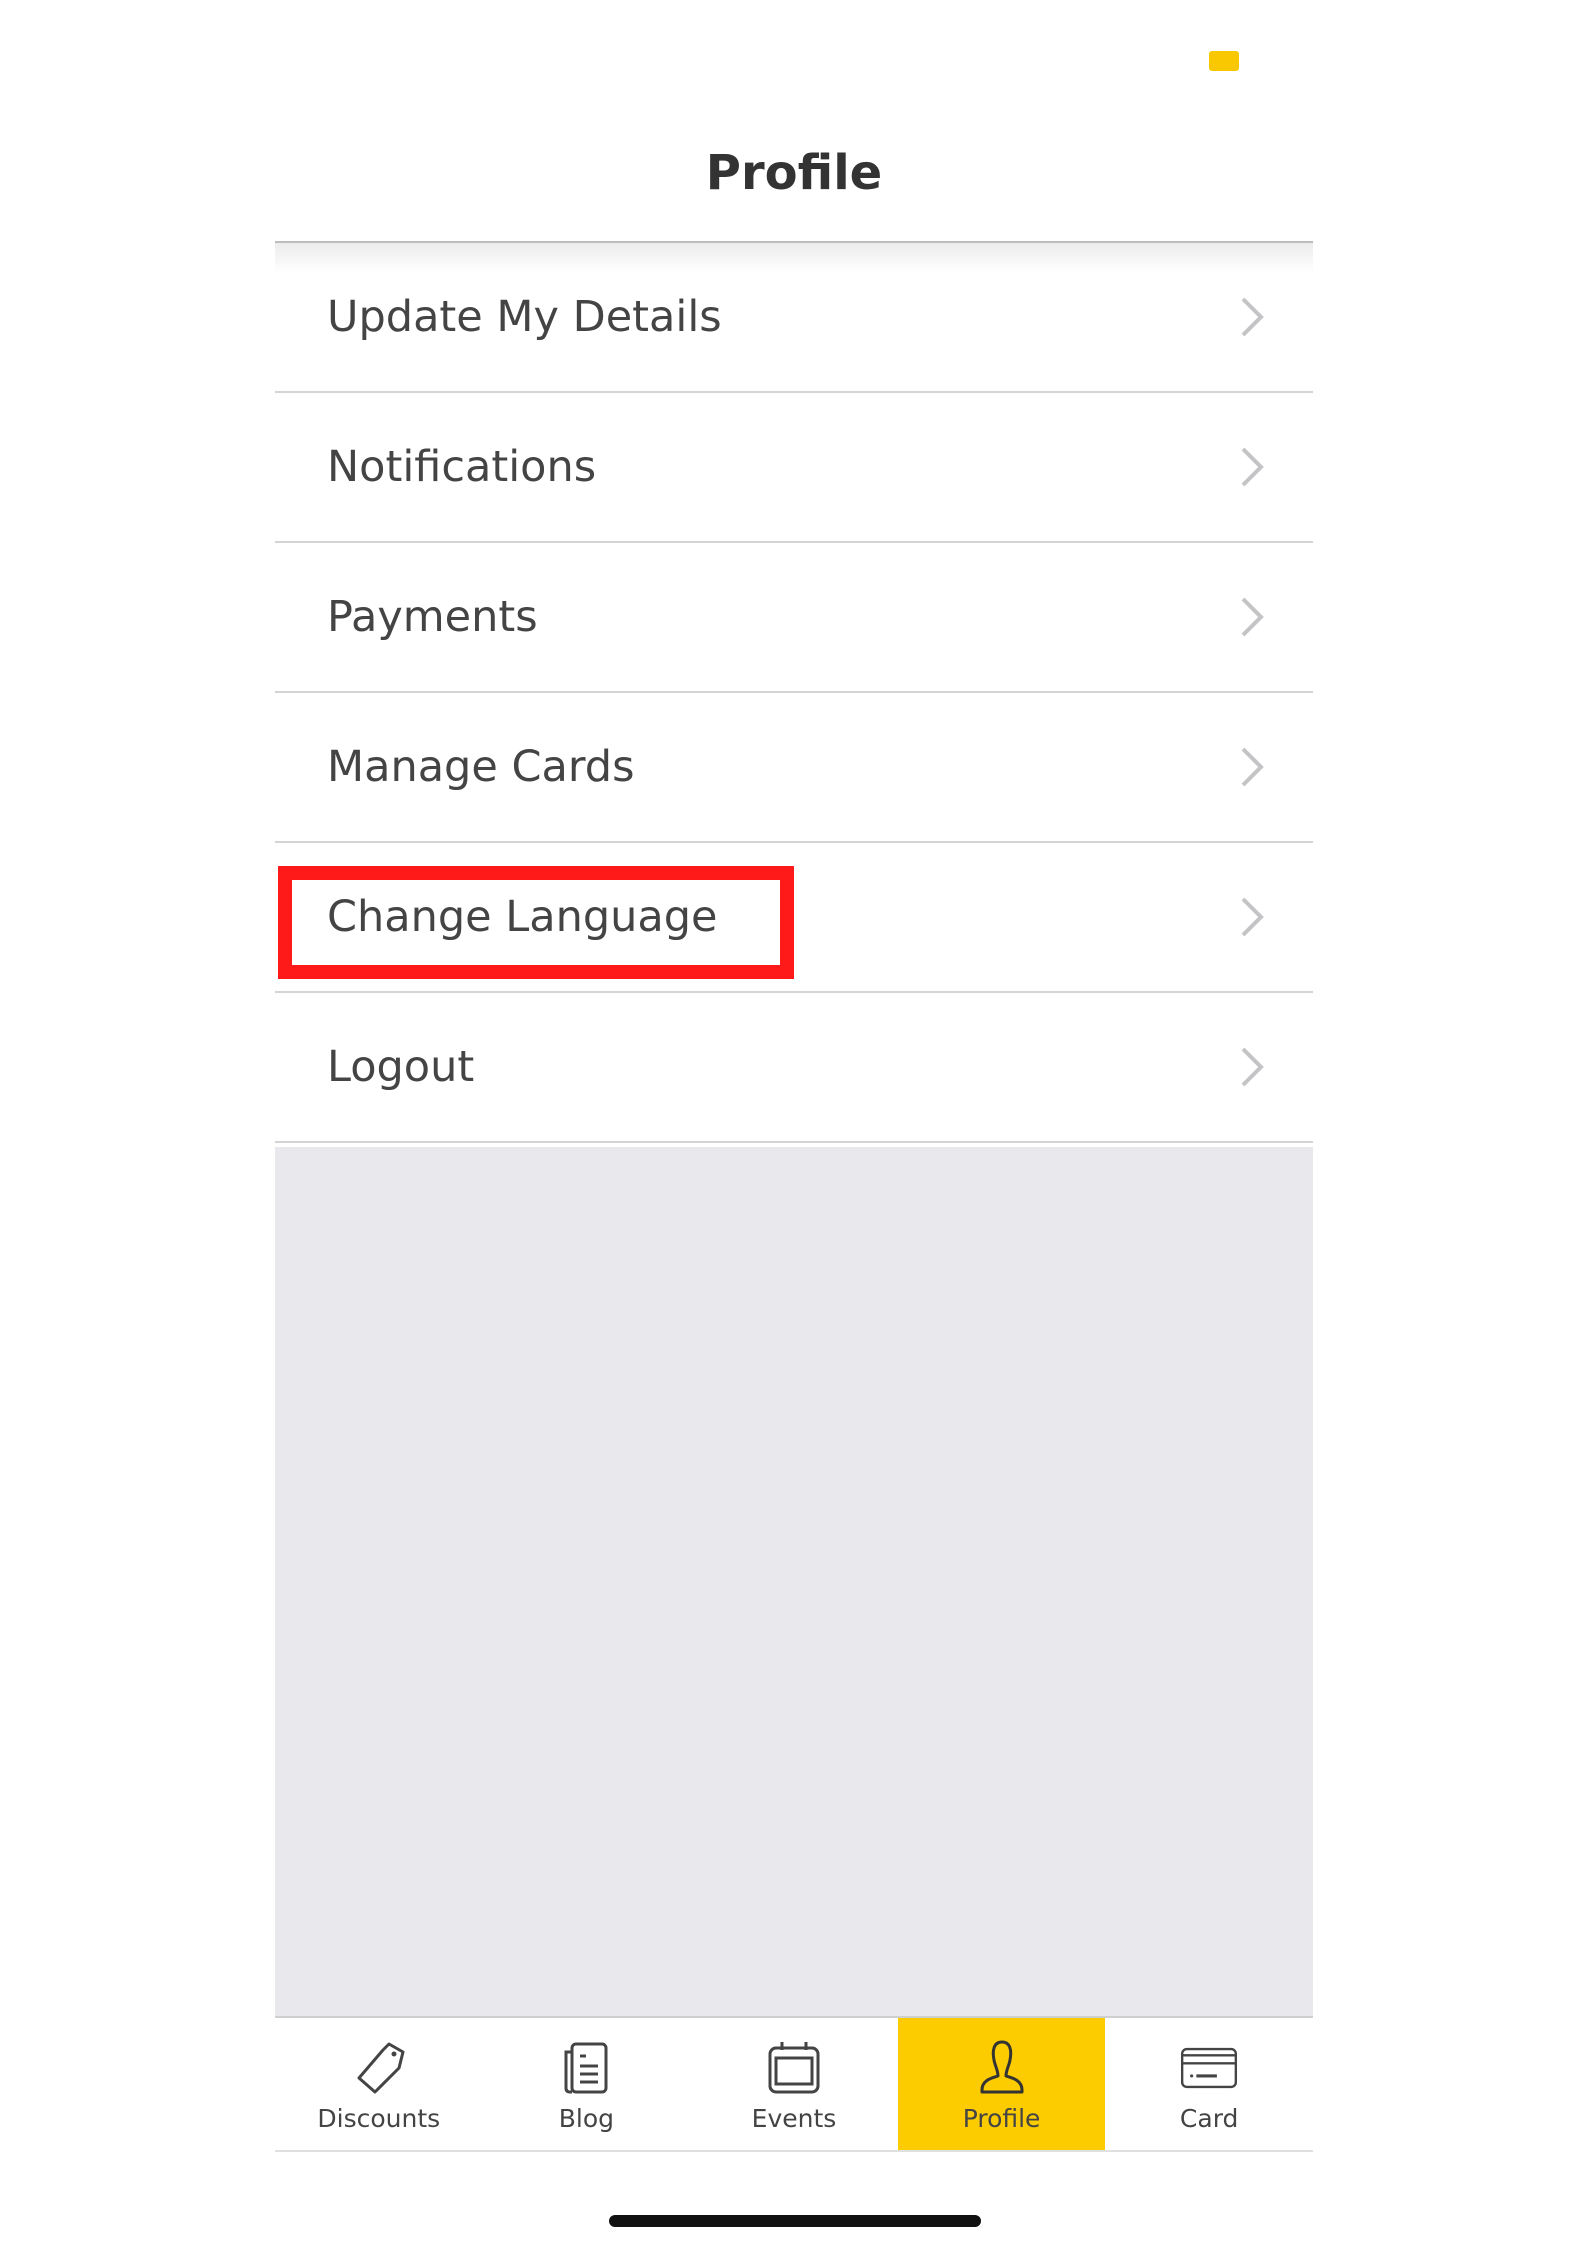  I want to click on menu-item-change-language: Change Language, so click(794, 918).